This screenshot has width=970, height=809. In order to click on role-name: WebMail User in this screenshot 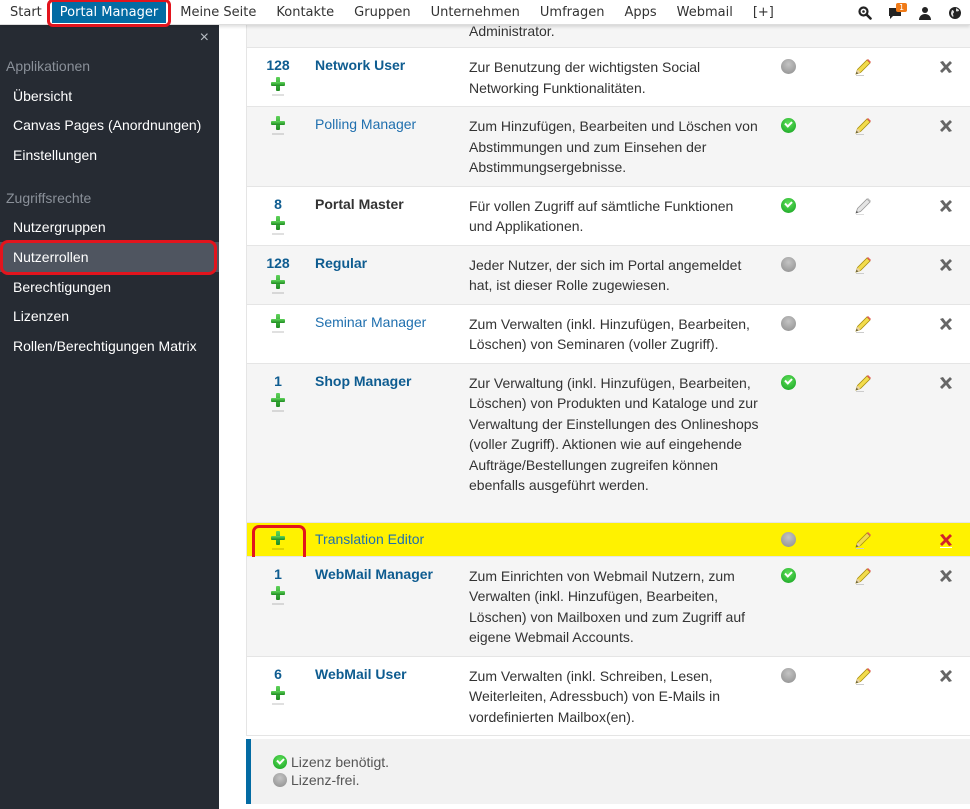, I will do `click(361, 674)`.